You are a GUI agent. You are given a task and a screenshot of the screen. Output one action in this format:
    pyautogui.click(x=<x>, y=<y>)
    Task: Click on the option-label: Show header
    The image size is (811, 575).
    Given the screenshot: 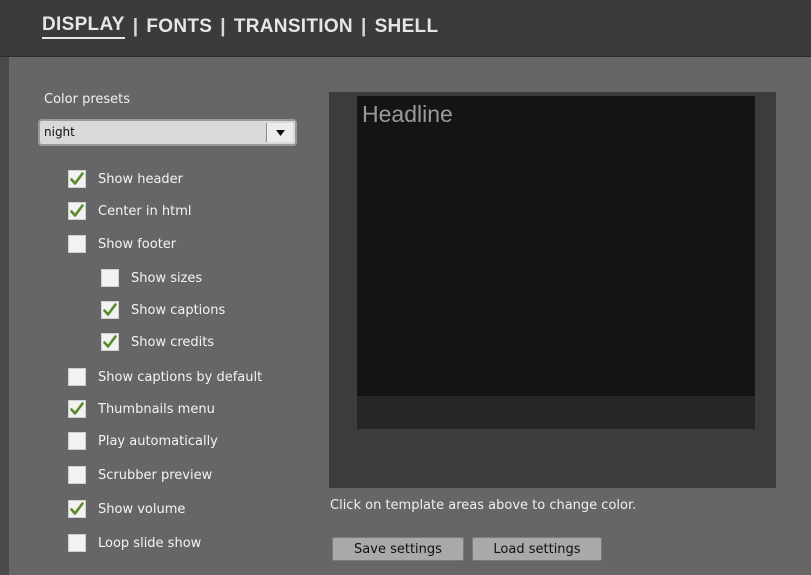 What is the action you would take?
    pyautogui.click(x=141, y=179)
    